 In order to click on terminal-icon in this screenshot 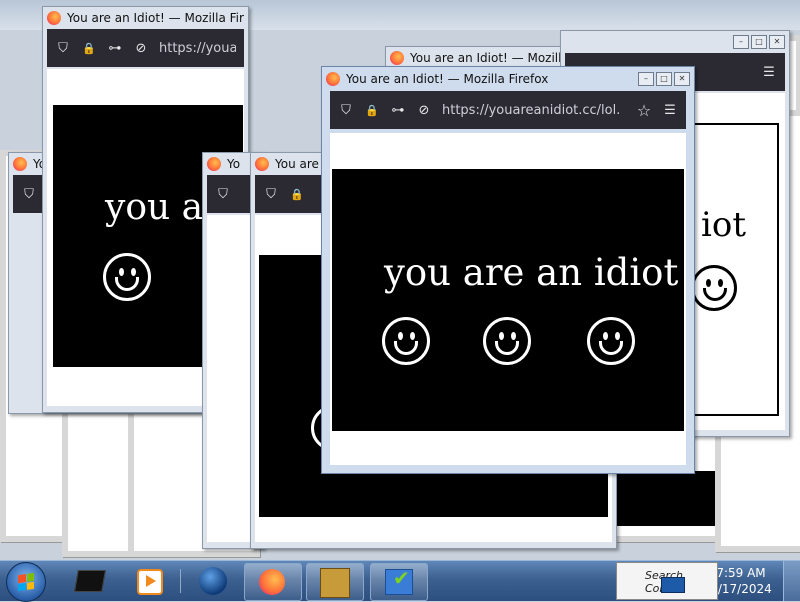, I will do `click(89, 581)`.